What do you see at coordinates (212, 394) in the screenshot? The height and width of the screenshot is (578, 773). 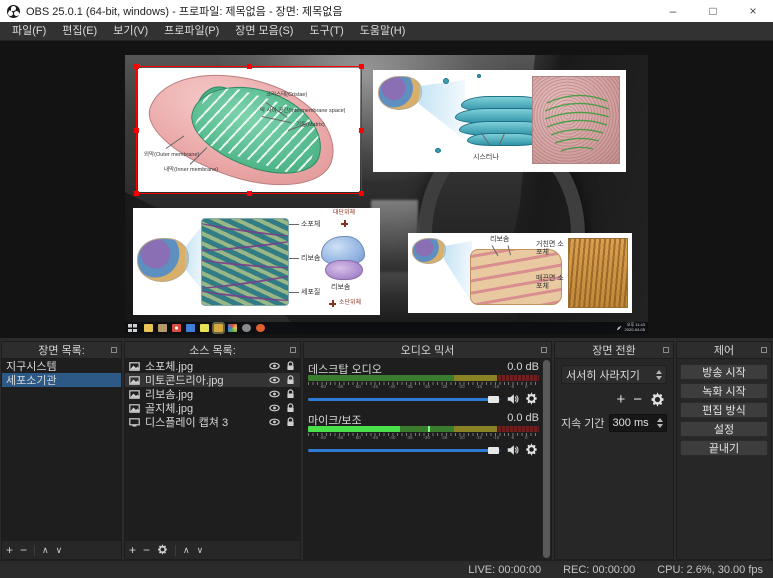 I see `source-row: 리보솜.jpg` at bounding box center [212, 394].